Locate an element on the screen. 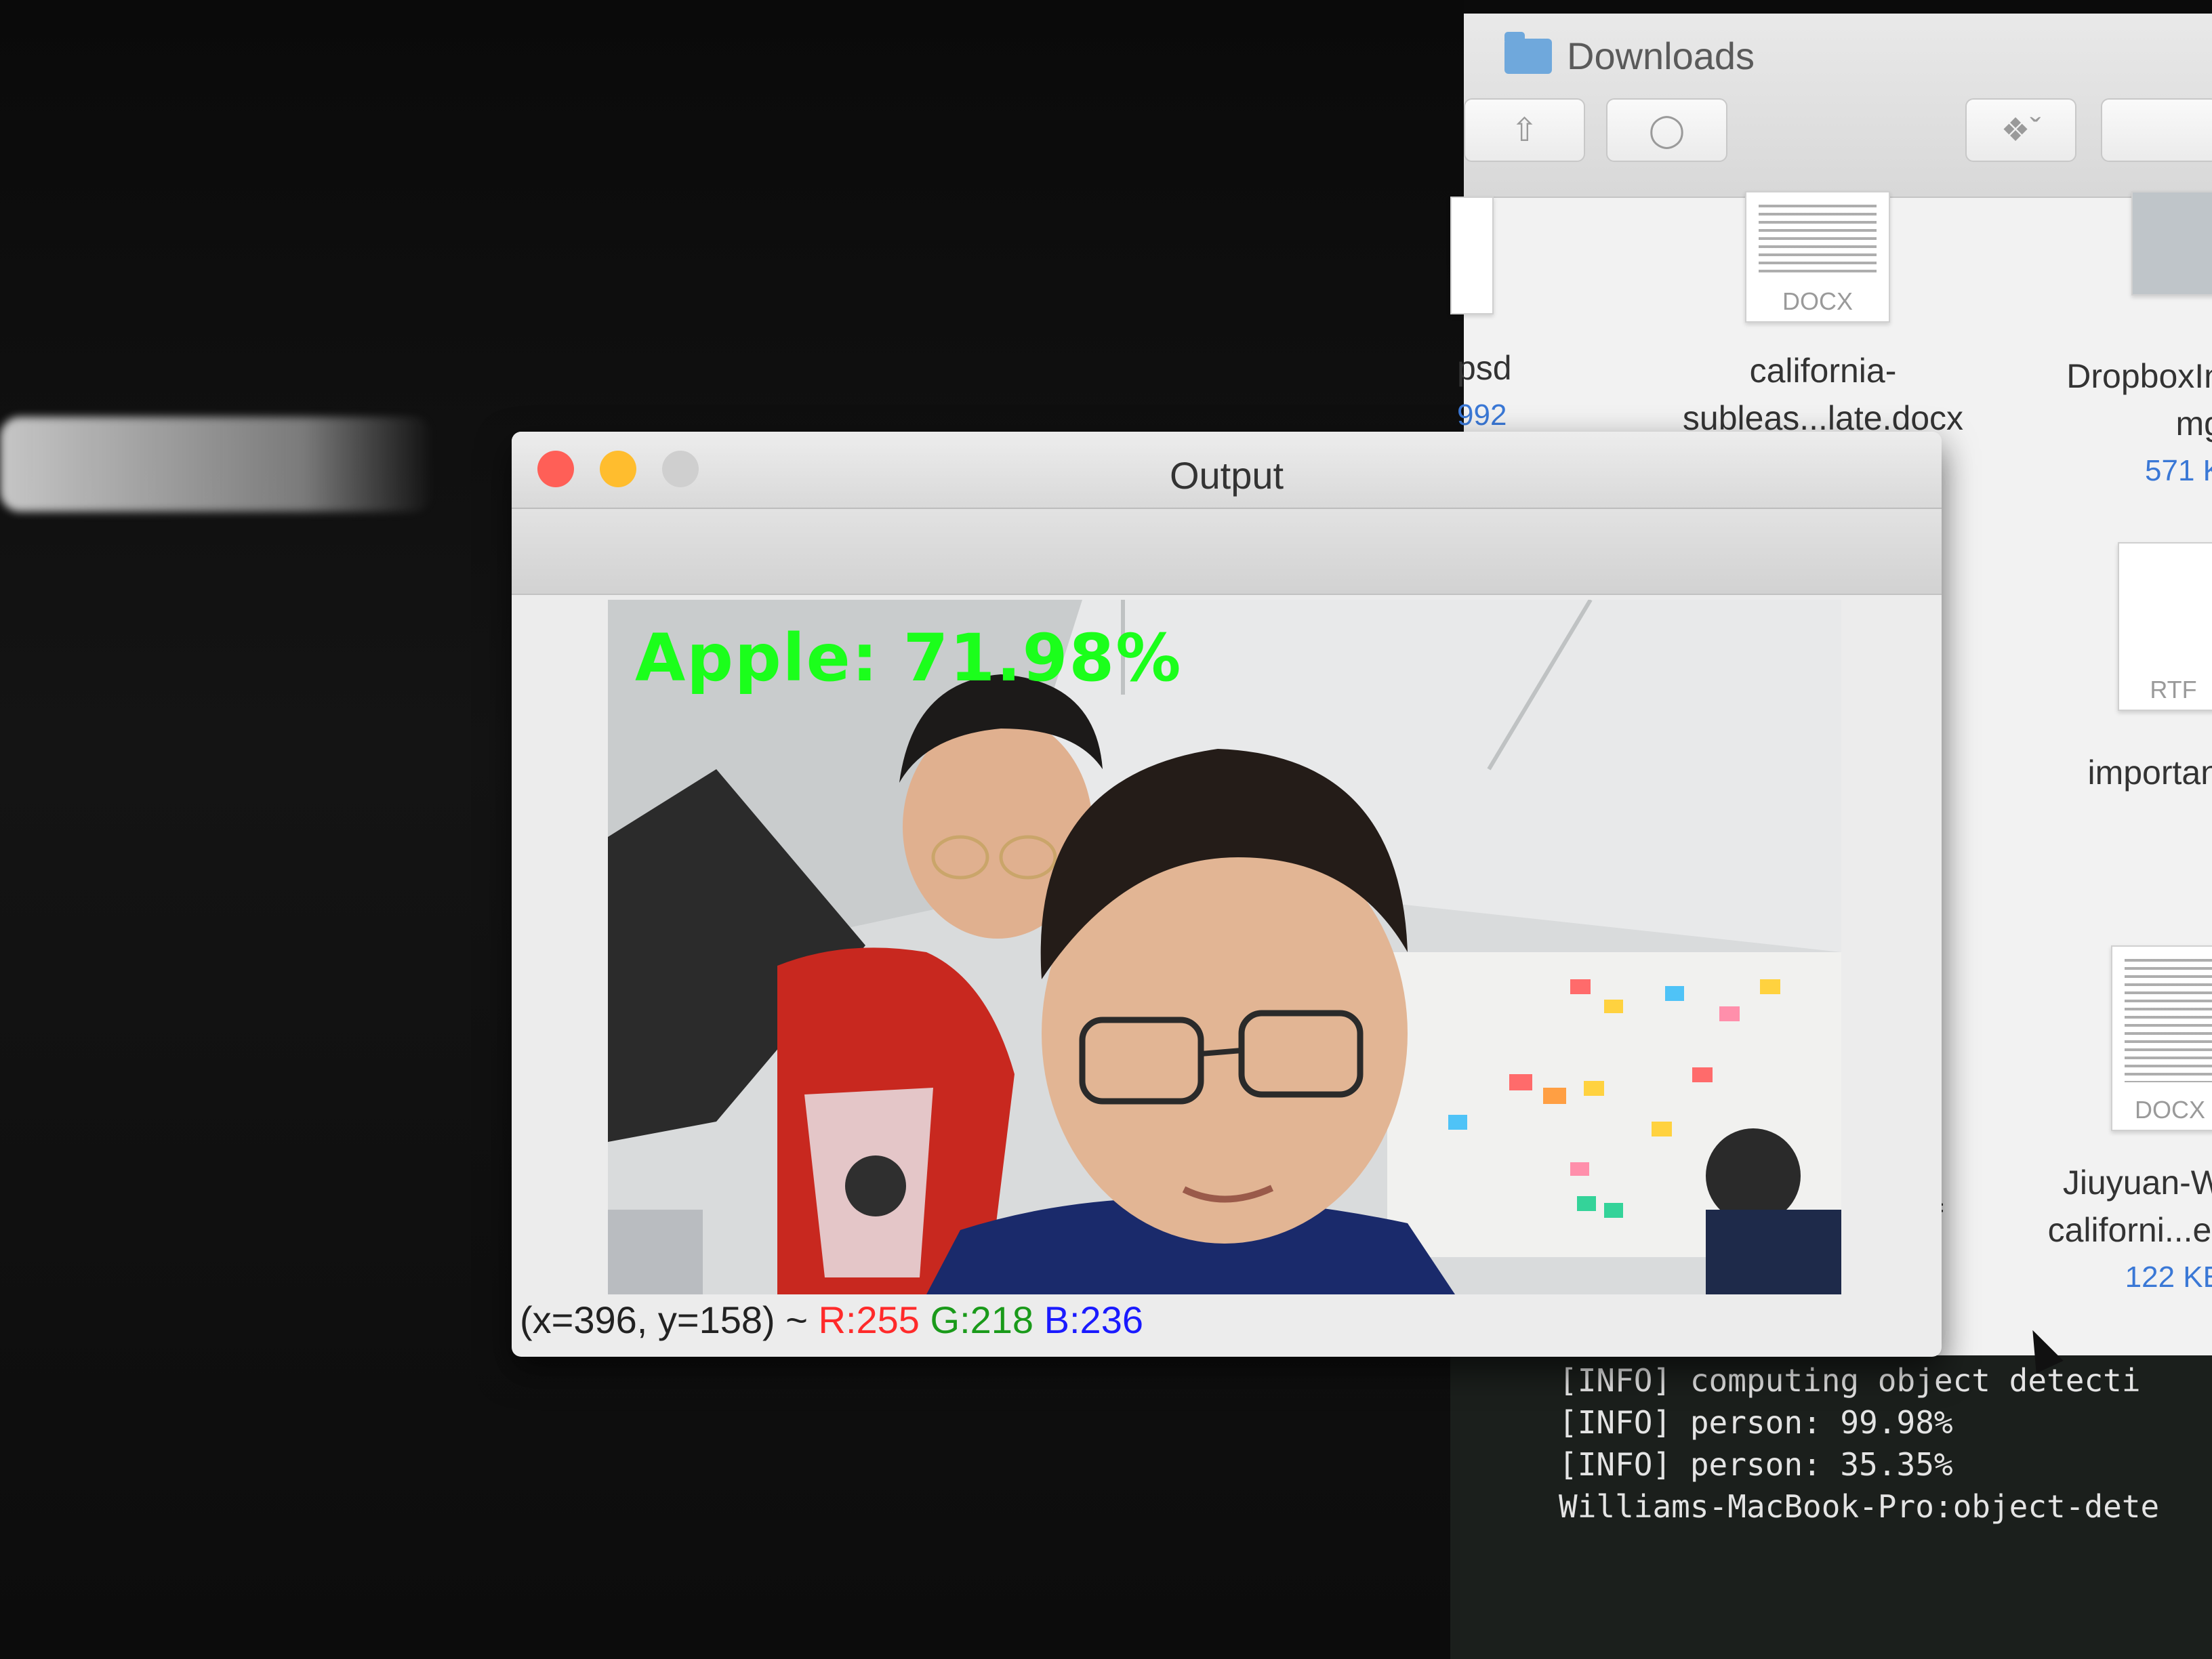 The width and height of the screenshot is (2212, 1659). file-item-california-sublease: california- subleas...late.docx is located at coordinates (1823, 394).